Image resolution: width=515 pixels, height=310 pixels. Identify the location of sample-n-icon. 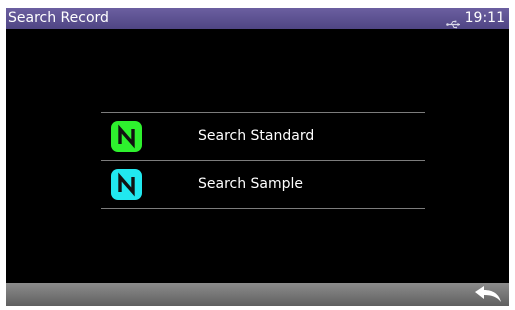
(126, 184).